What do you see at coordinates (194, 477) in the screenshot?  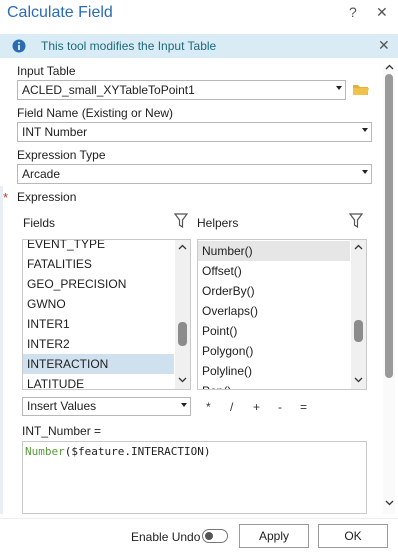 I see `expression-editor: Number($feature.INTERACTION)` at bounding box center [194, 477].